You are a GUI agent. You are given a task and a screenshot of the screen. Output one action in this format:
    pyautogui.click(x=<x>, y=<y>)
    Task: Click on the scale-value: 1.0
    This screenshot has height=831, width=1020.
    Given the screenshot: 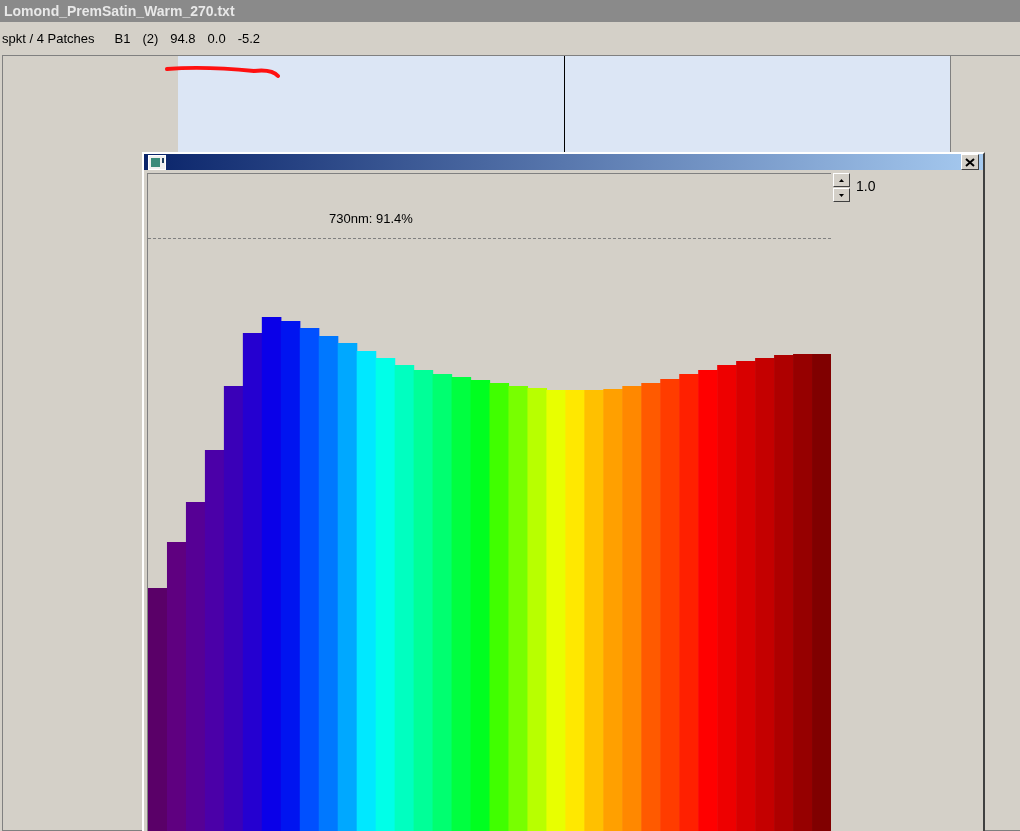 What is the action you would take?
    pyautogui.click(x=866, y=186)
    